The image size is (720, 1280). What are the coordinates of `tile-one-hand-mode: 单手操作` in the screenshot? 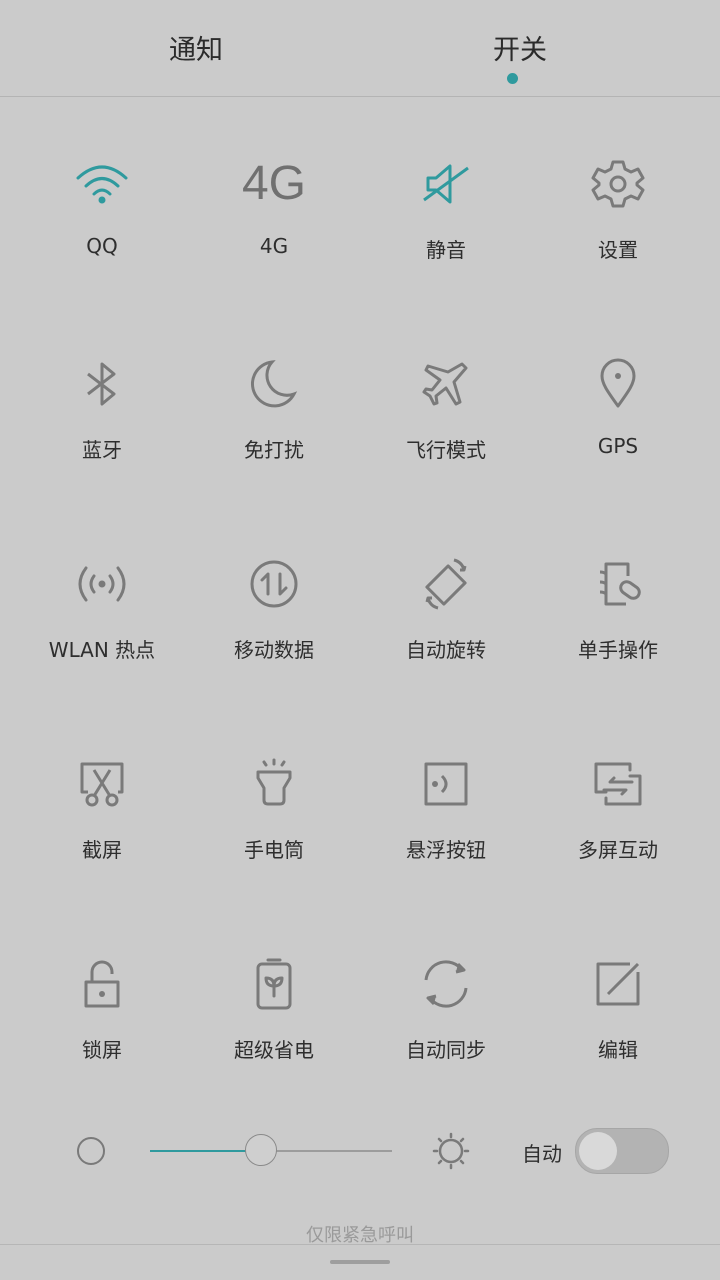 It's located at (618, 579).